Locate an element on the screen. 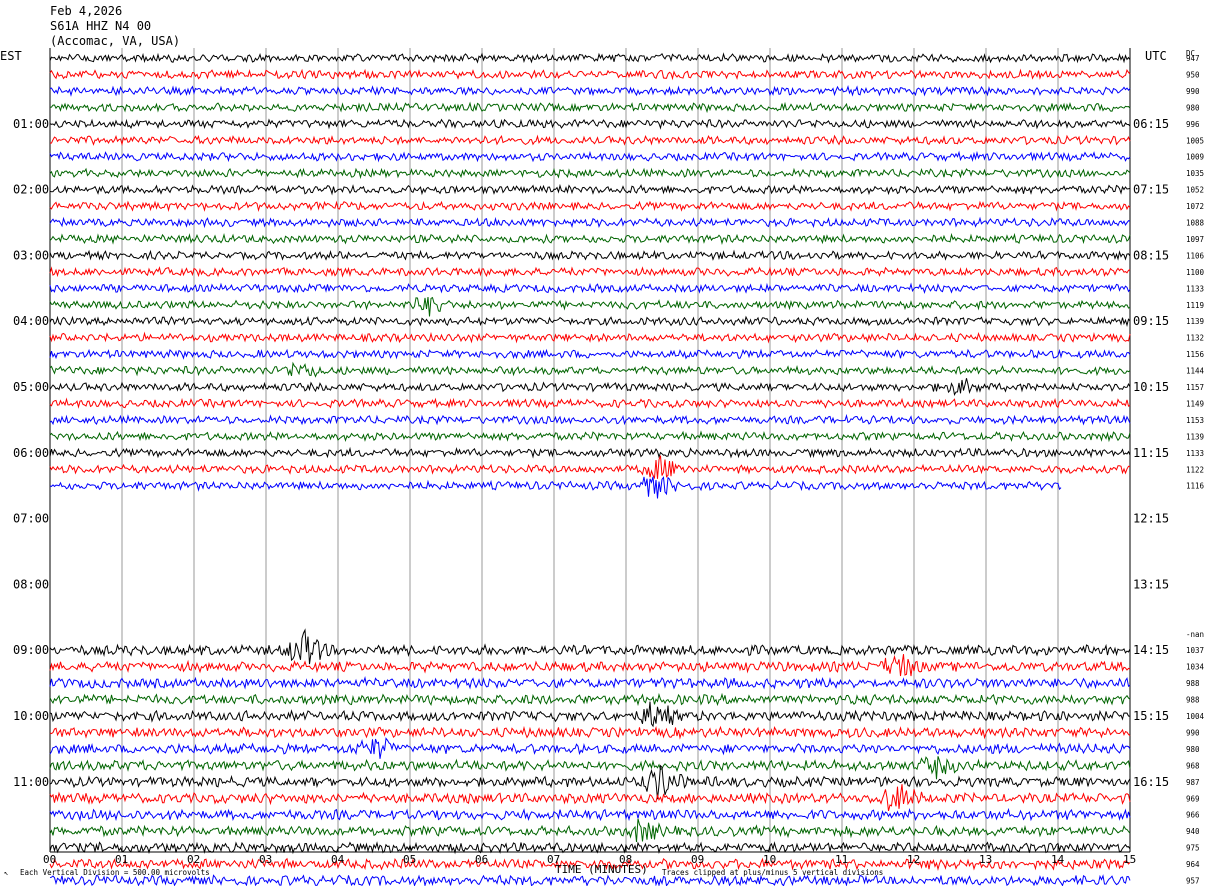 The width and height of the screenshot is (1210, 886). dc-label: 1106 is located at coordinates (1195, 255).